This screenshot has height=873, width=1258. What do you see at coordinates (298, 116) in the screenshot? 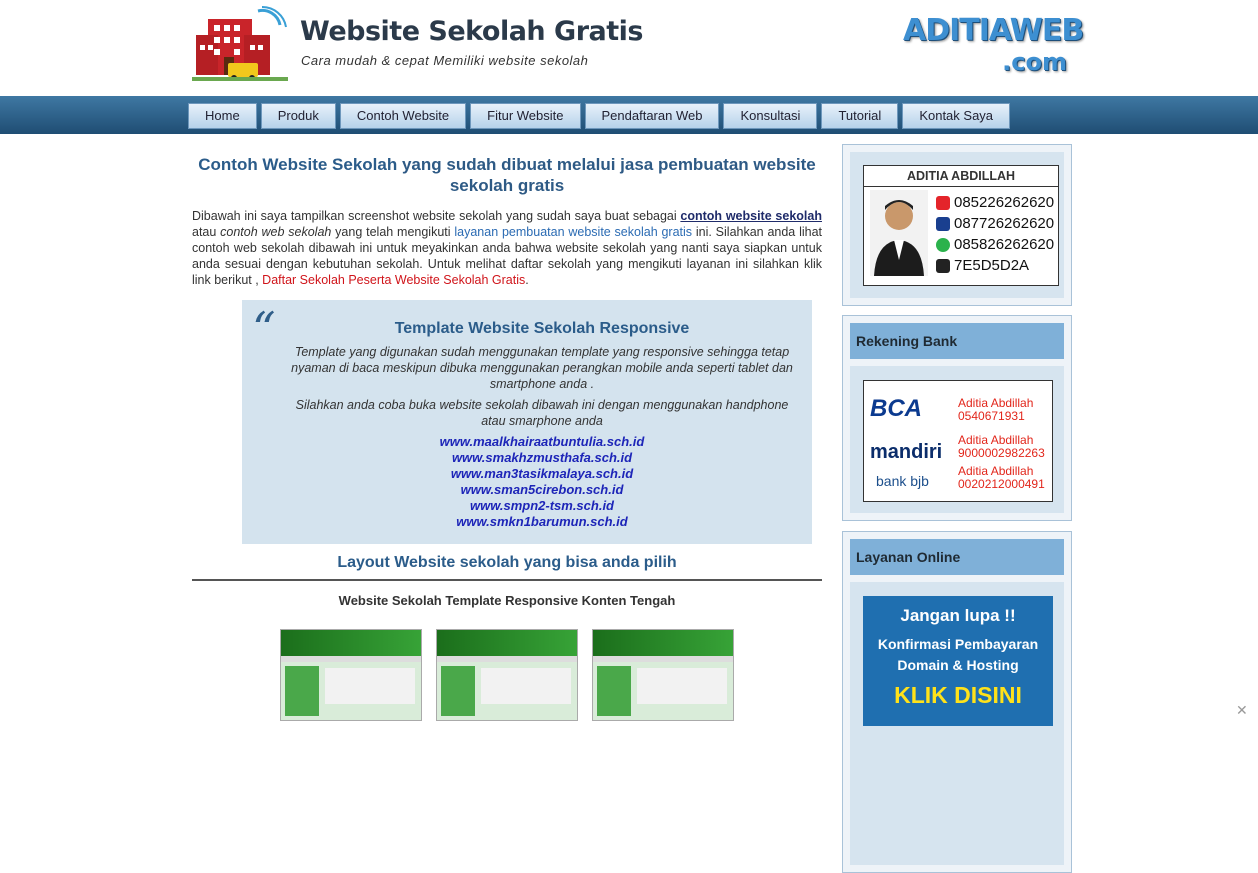
I see `nav-produk: Produk` at bounding box center [298, 116].